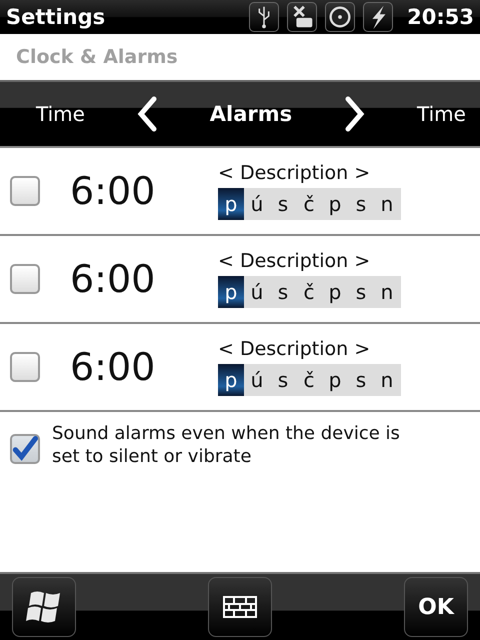  I want to click on start-button, so click(44, 607).